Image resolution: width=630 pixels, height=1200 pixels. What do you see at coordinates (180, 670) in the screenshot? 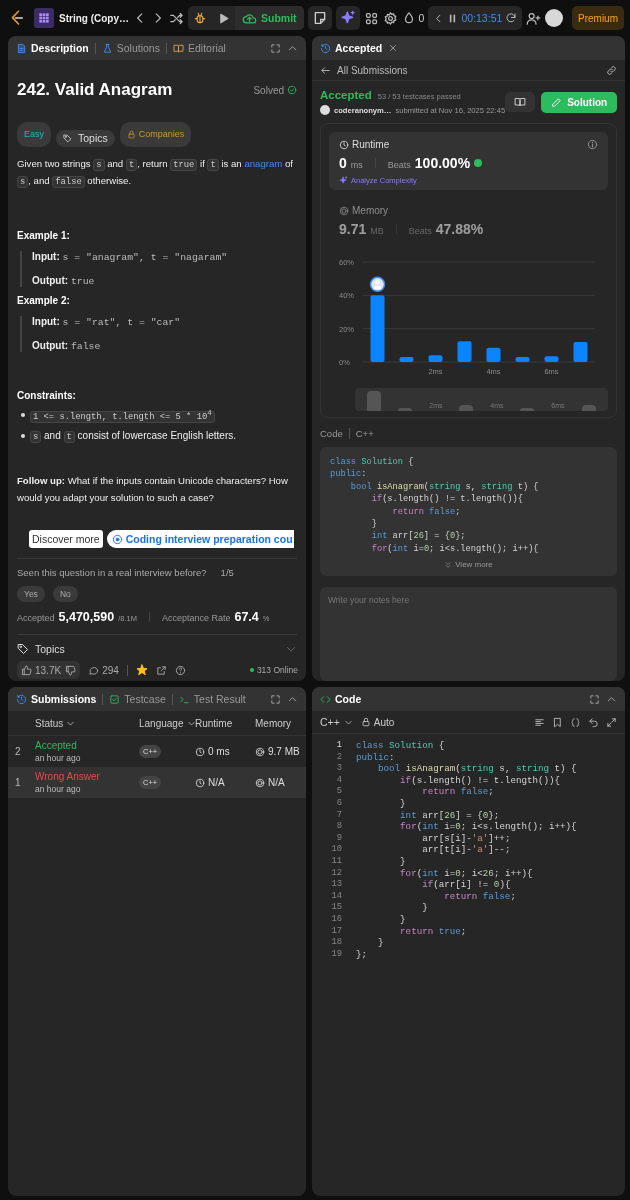
I see `help-icon` at bounding box center [180, 670].